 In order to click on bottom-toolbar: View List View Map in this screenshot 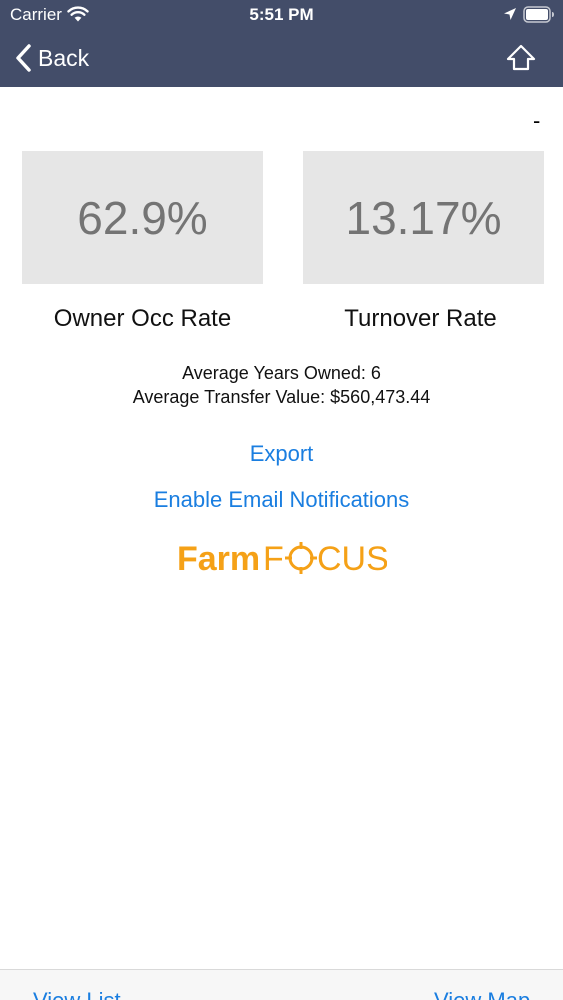, I will do `click(281, 984)`.